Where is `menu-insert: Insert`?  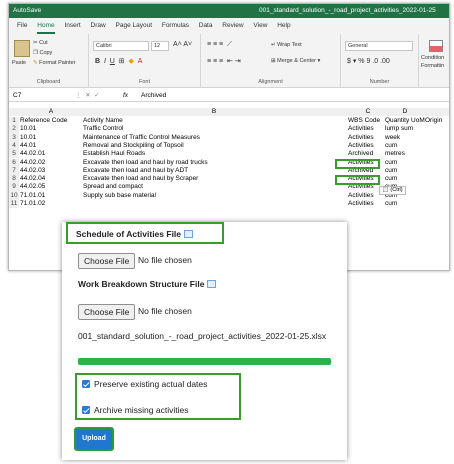
menu-insert: Insert is located at coordinates (72, 26).